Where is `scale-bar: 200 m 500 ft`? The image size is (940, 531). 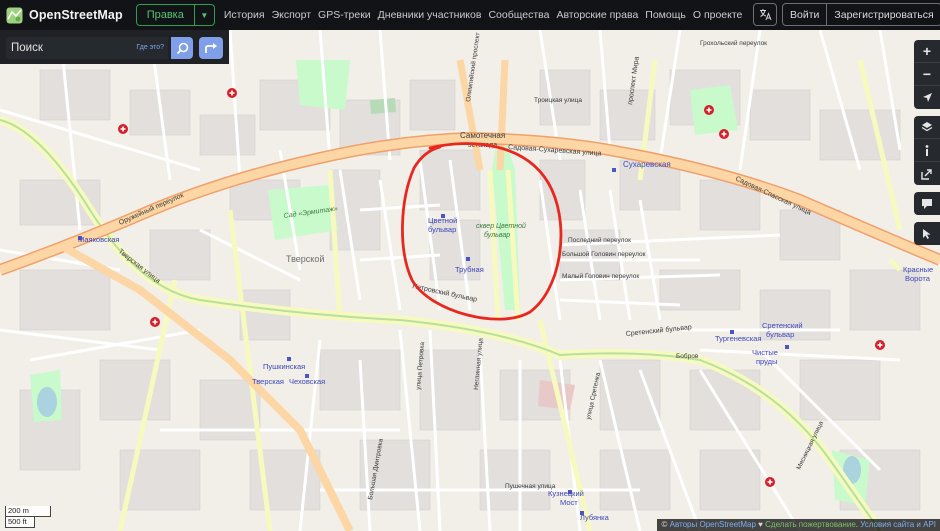
scale-bar: 200 m 500 ft is located at coordinates (28, 517).